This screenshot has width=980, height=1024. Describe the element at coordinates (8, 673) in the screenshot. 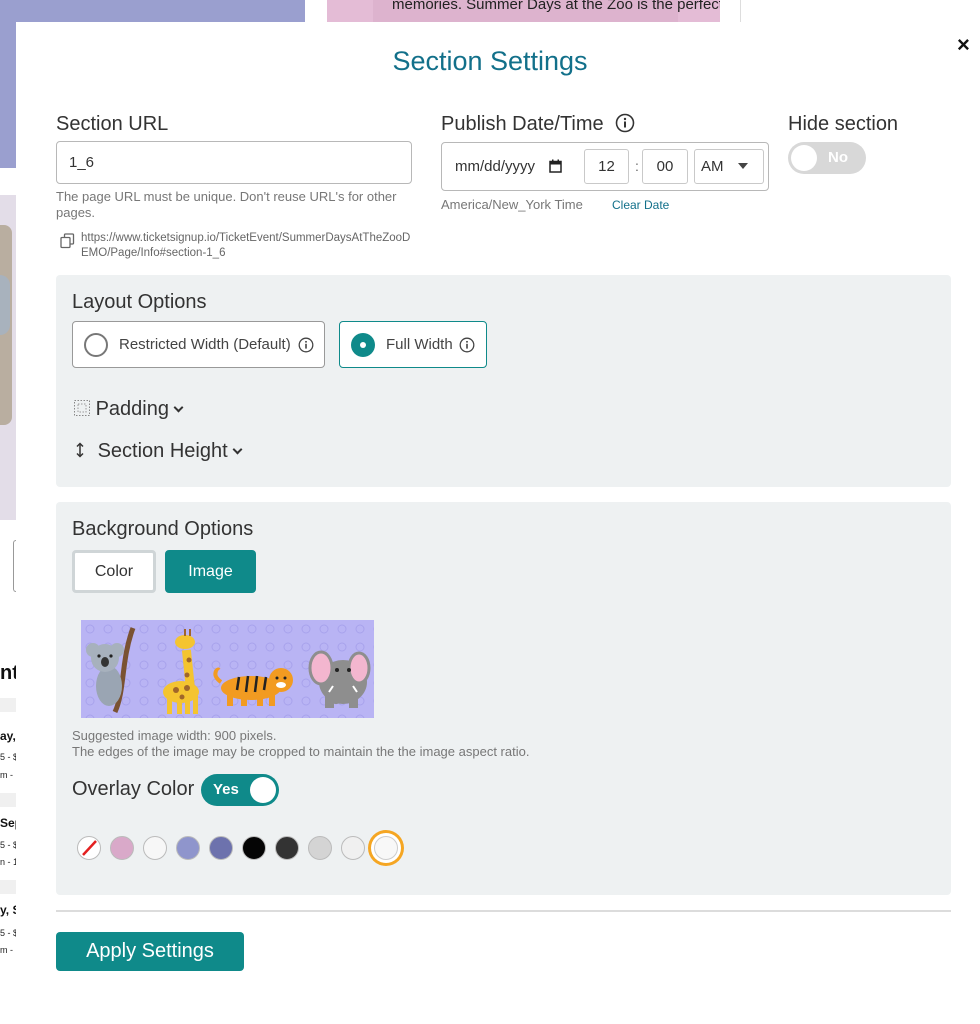

I see `background-heading: nt` at that location.